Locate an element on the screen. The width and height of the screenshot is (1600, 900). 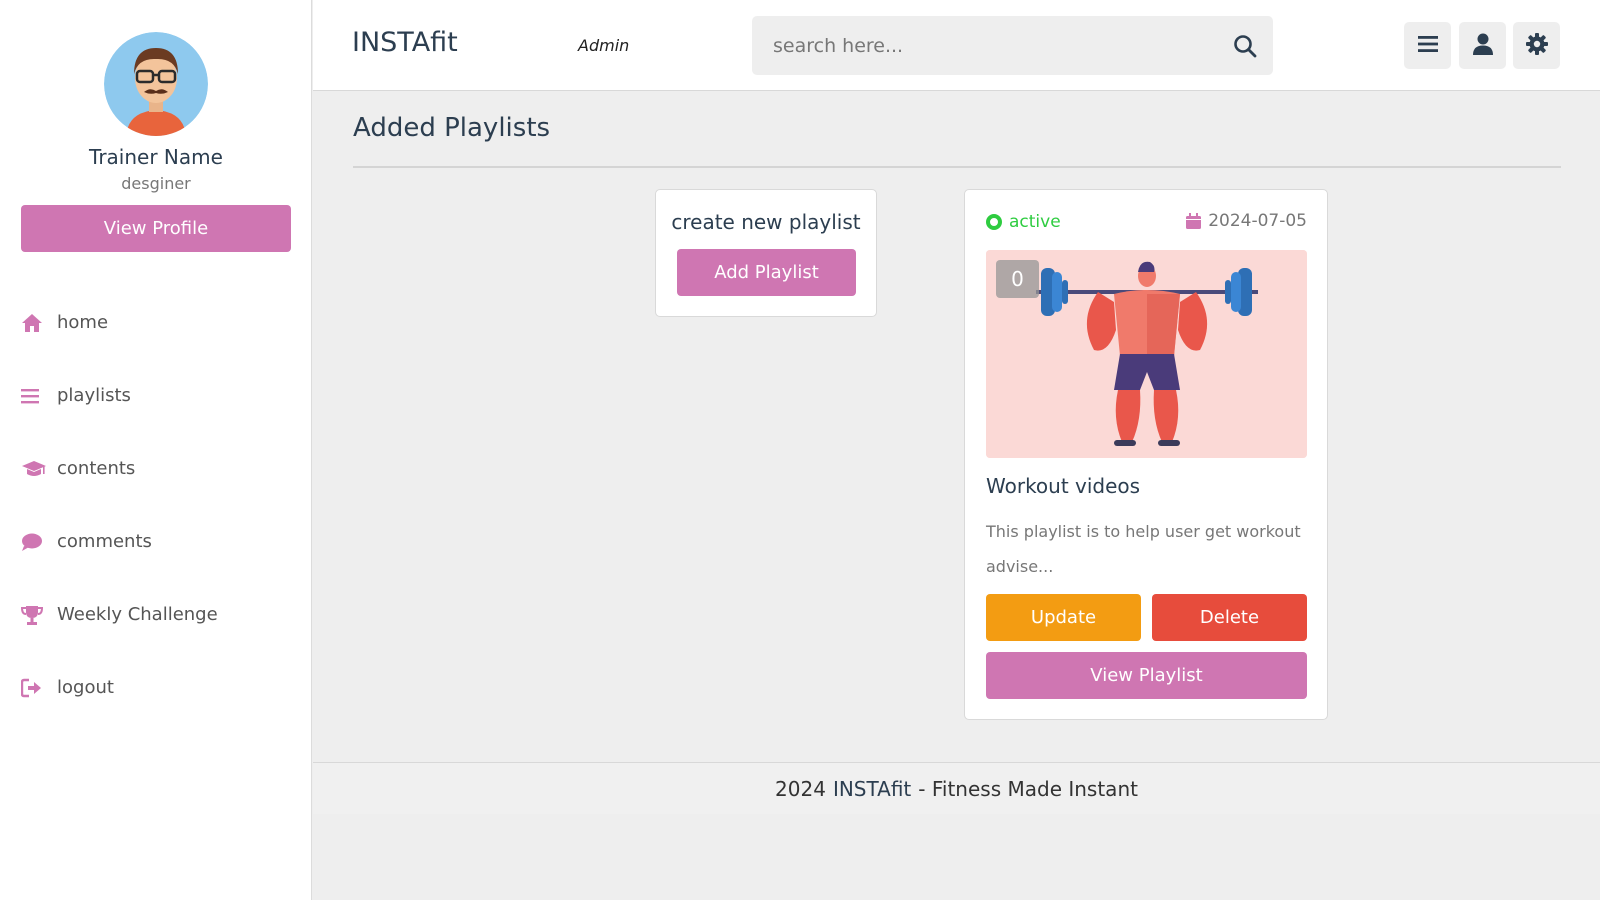
status-badge: active is located at coordinates (1023, 222).